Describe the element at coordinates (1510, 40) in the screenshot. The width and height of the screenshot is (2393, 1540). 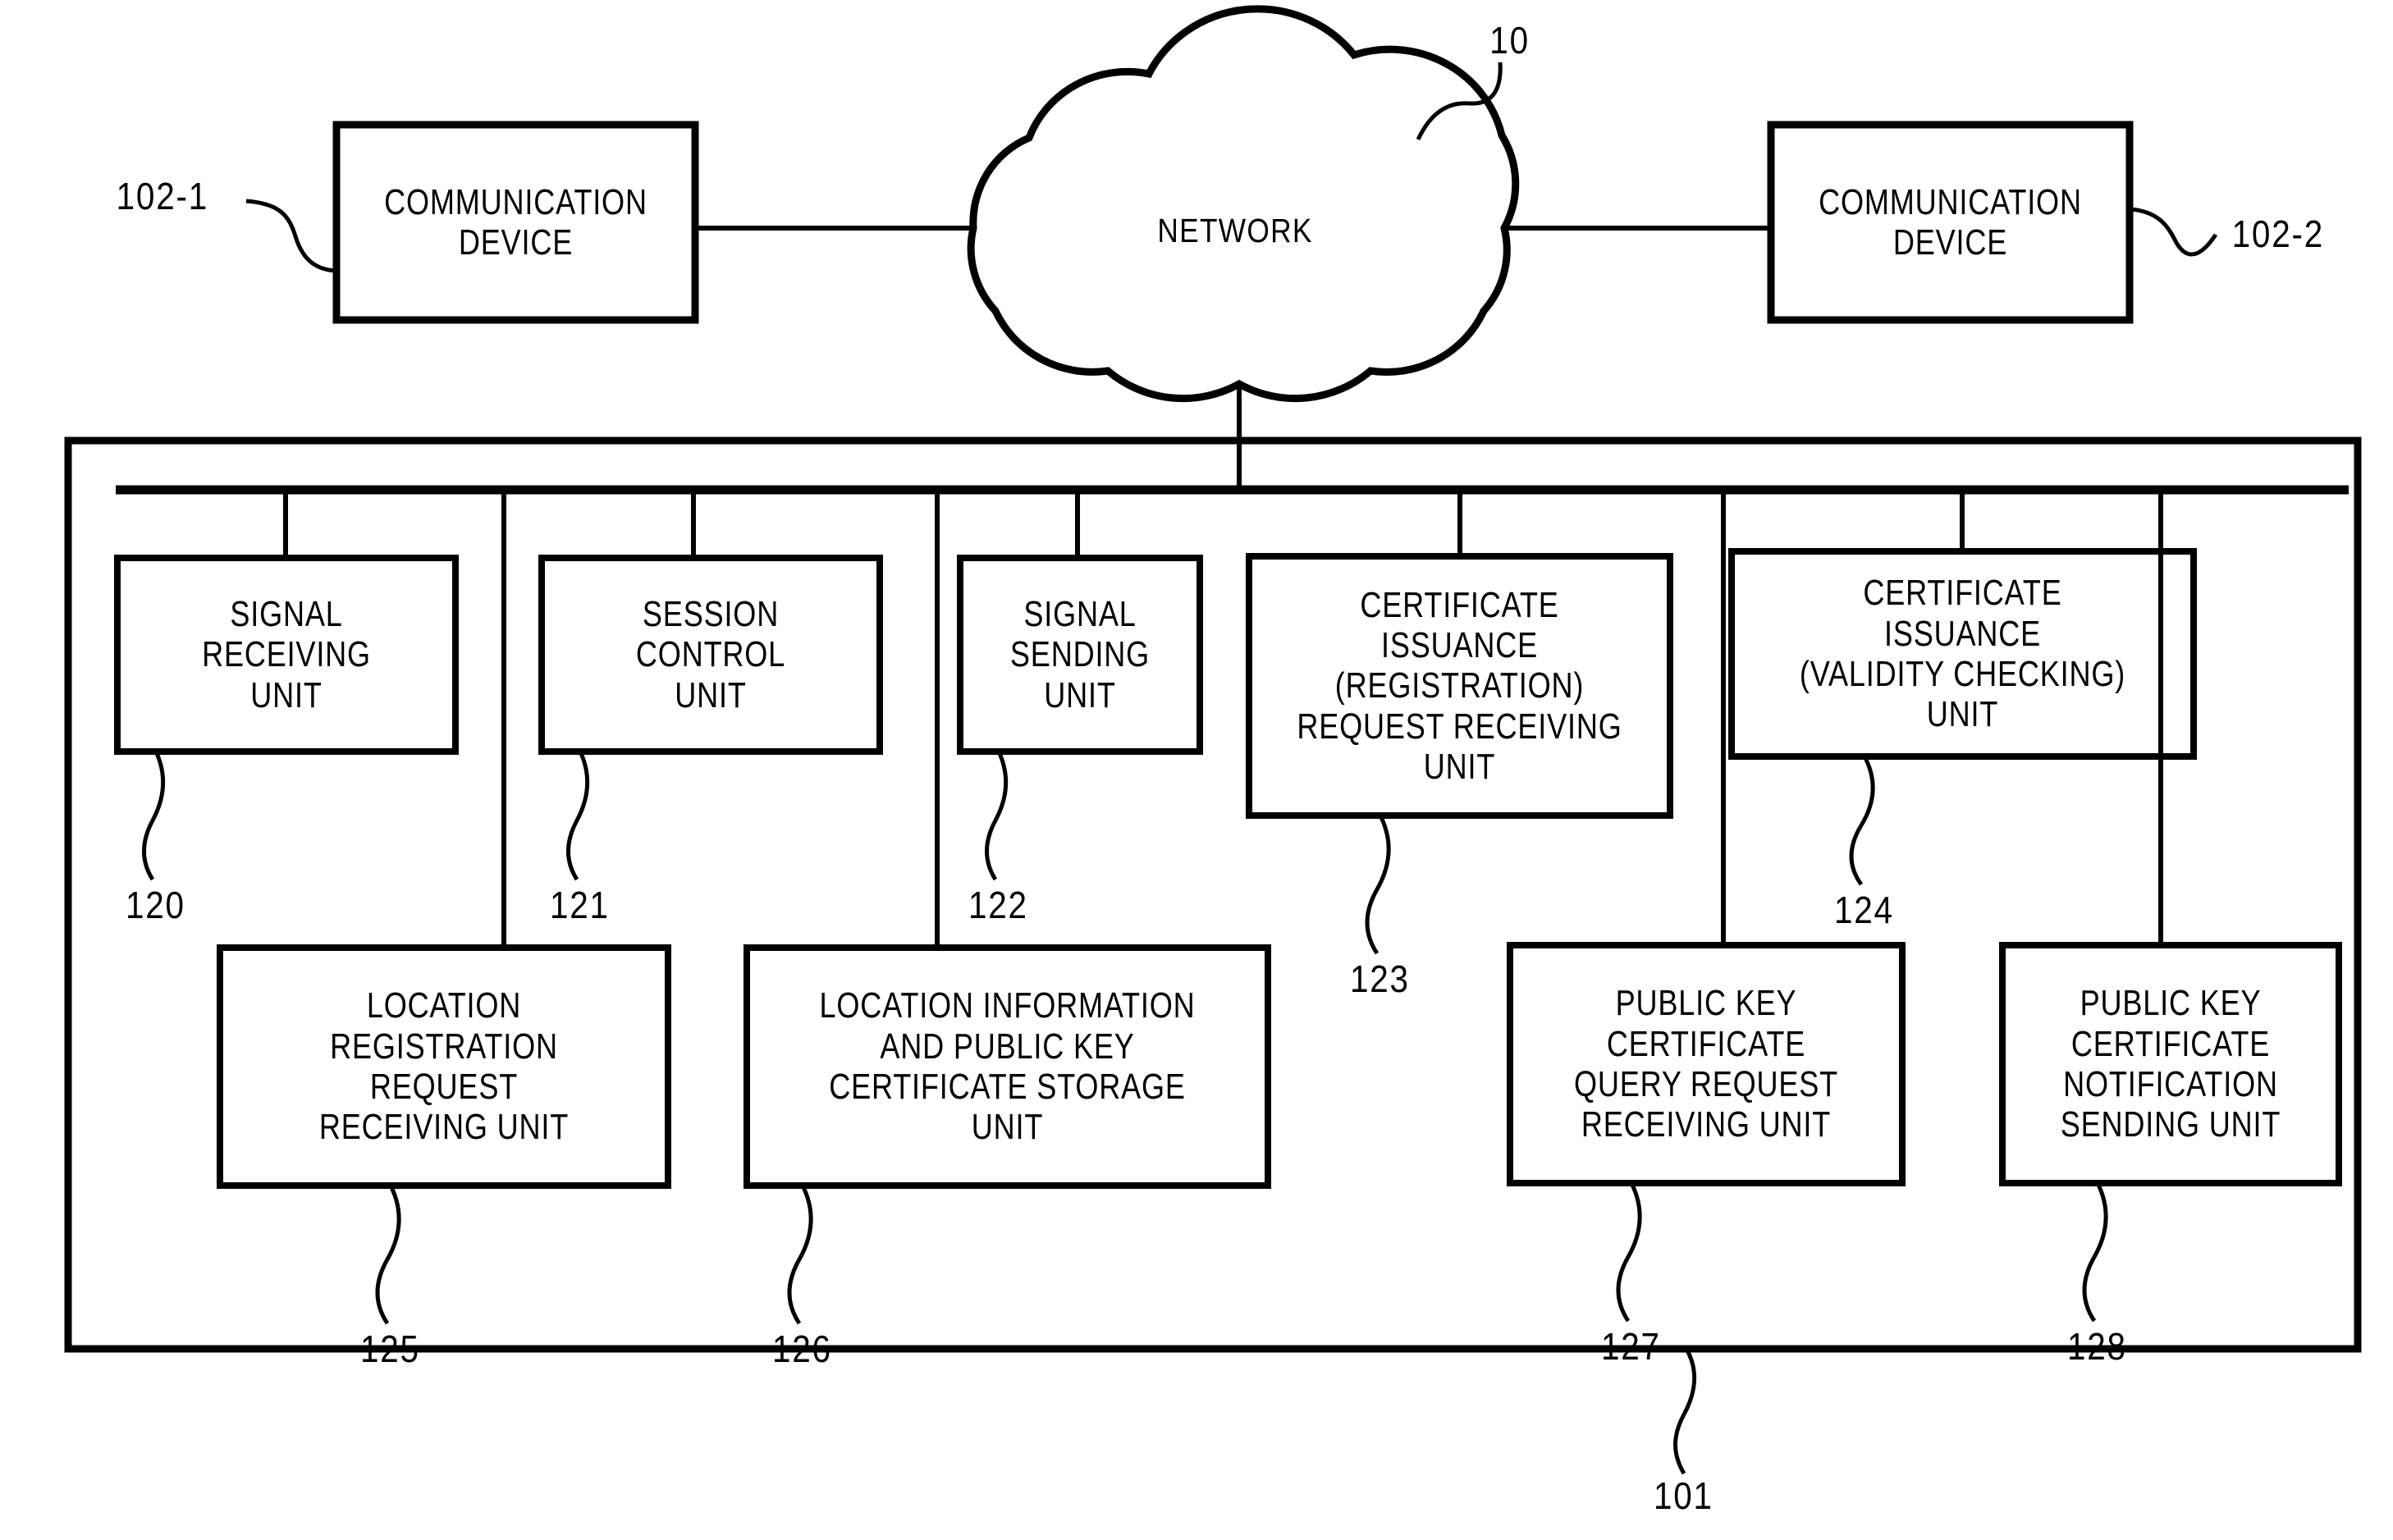
I see `ref-10: 10` at that location.